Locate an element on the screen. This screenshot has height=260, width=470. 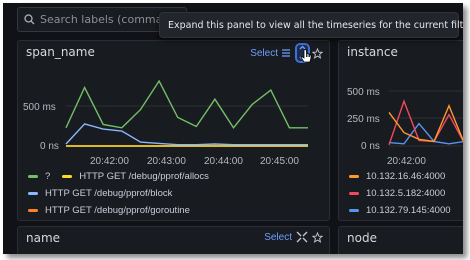
legend-label: ? is located at coordinates (48, 176).